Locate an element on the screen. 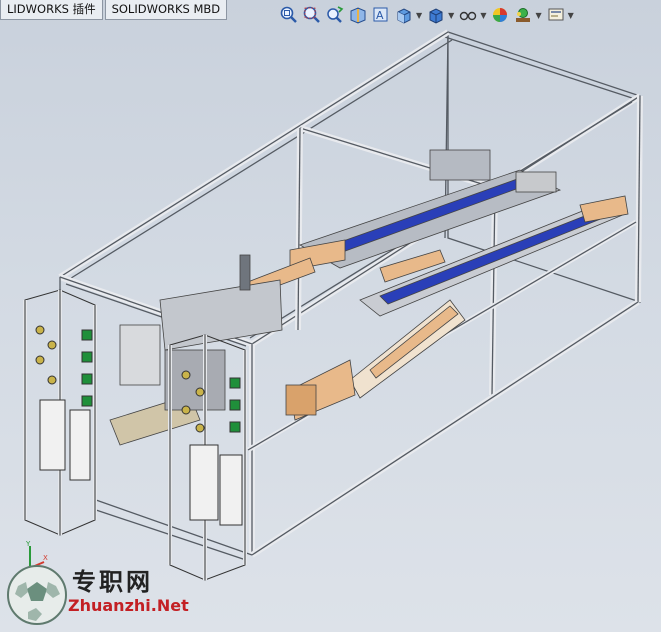 Image resolution: width=661 pixels, height=632 pixels. tab-solidworks-mbd: SOLIDWORKS MBD is located at coordinates (166, 10).